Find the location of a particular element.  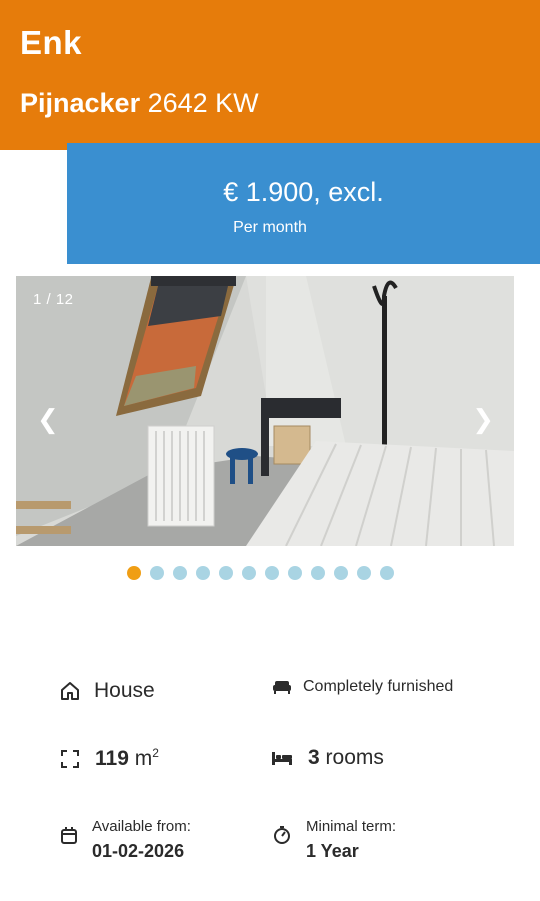

price-period: Per month is located at coordinates (270, 227).